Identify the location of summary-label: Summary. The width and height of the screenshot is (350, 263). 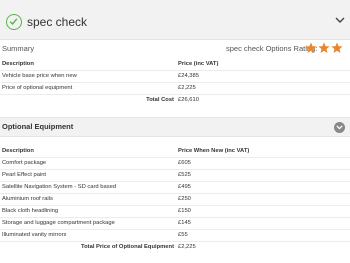
(18, 48).